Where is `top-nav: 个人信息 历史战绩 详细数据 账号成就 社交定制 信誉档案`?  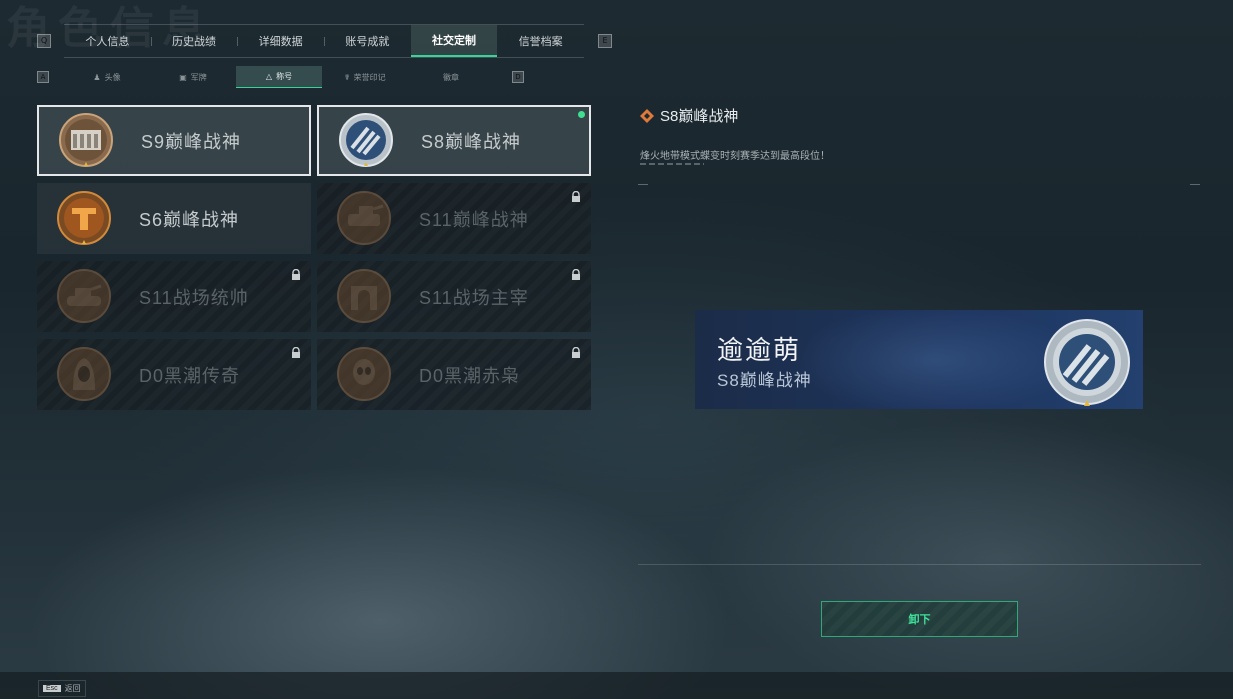
top-nav: 个人信息 历史战绩 详细数据 账号成就 社交定制 信誉档案 is located at coordinates (324, 41).